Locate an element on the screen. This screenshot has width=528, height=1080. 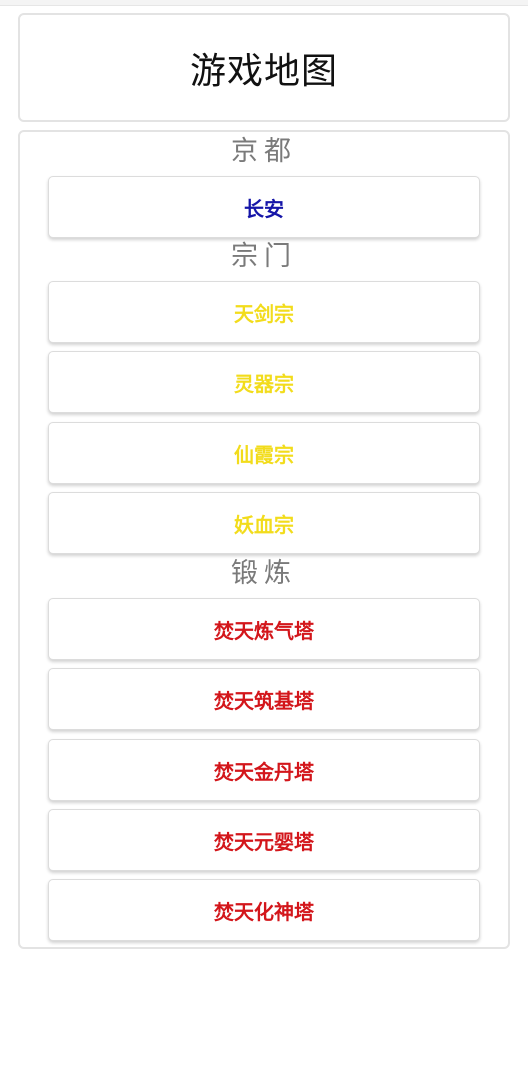
location-button-lianqi-tower: 焚天炼气塔 is located at coordinates (264, 629).